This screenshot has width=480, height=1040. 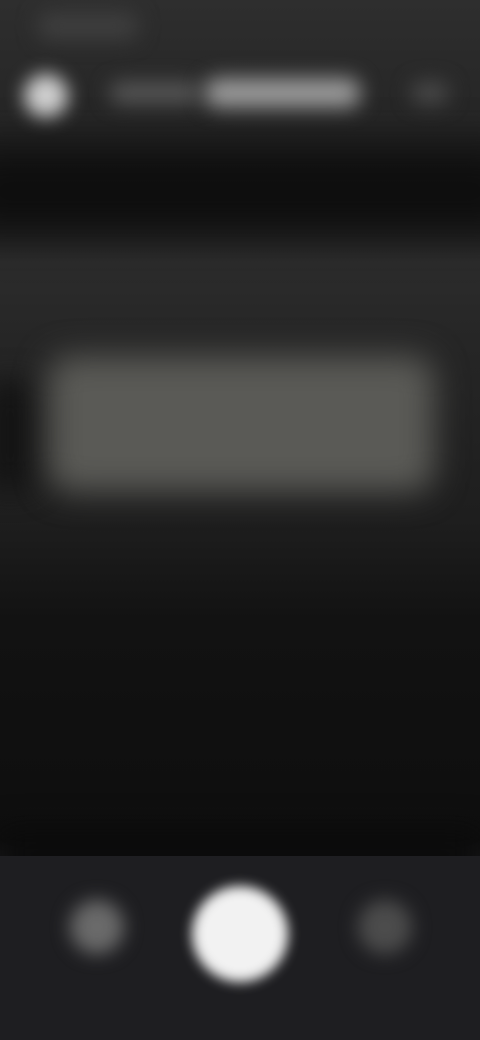 I want to click on app-bar-title-highlight, so click(x=282, y=93).